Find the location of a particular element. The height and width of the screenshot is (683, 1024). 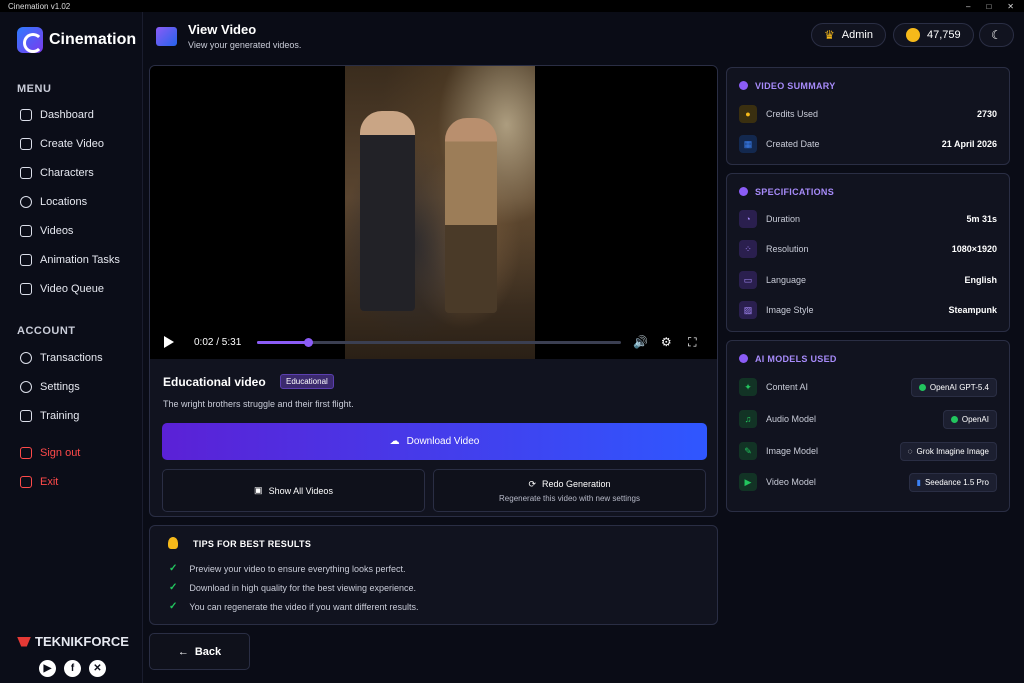

specs-icon is located at coordinates (743, 191).